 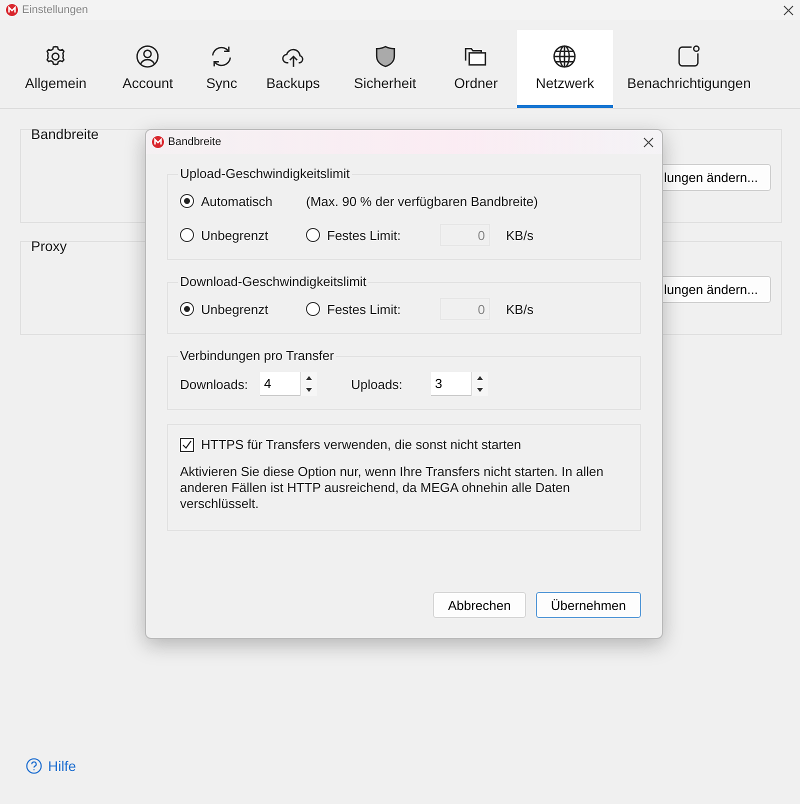 I want to click on settings-tab: Netzwerk, so click(x=565, y=69).